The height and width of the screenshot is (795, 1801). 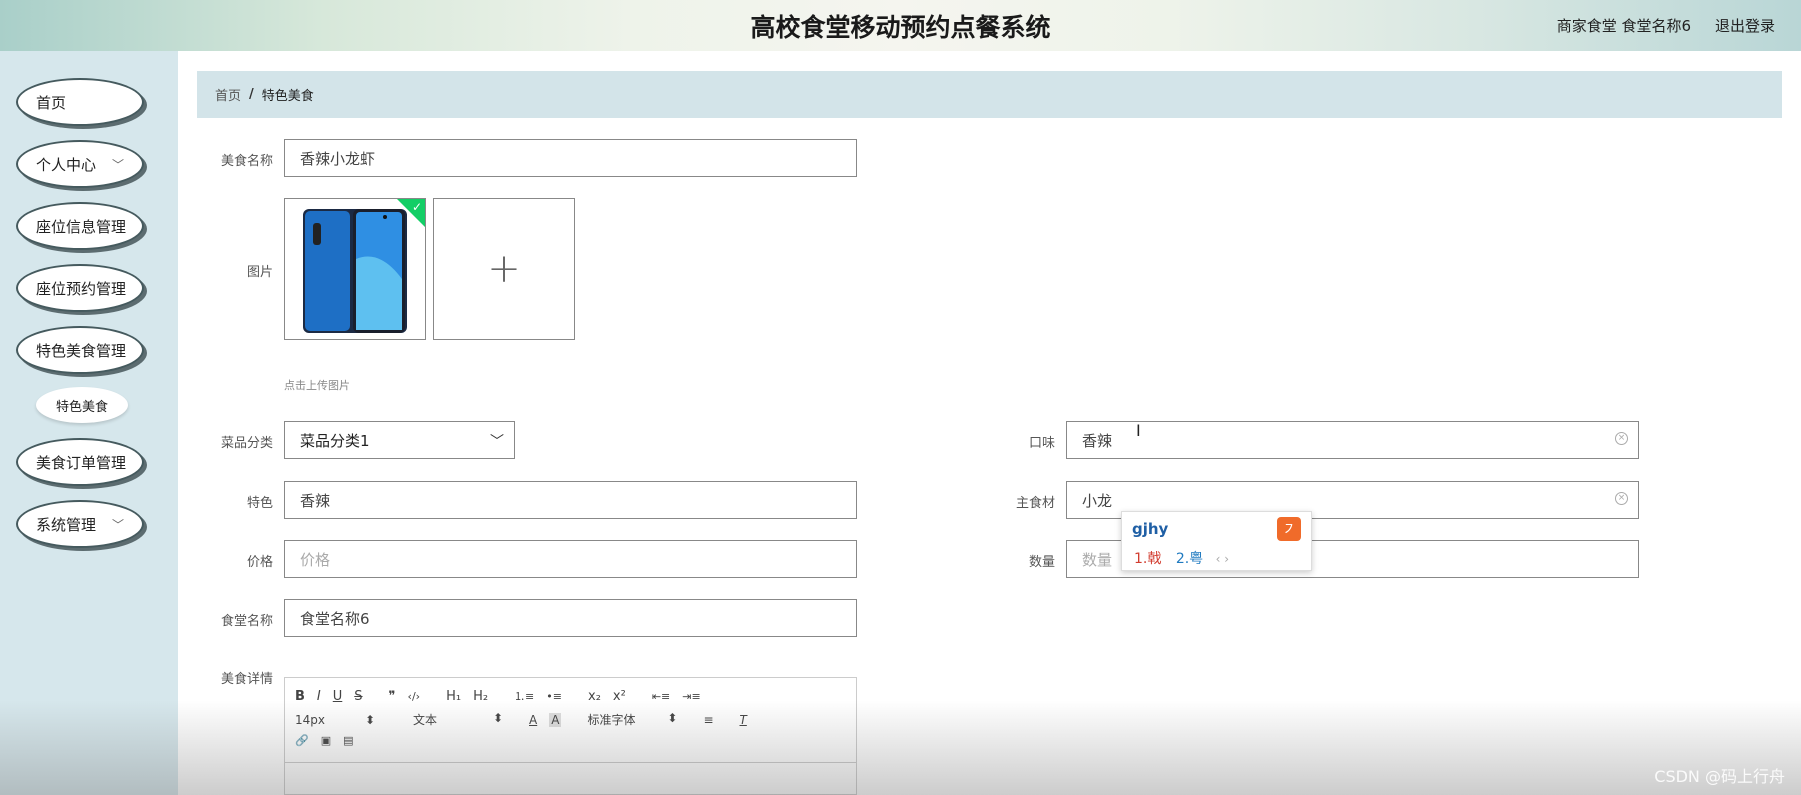 I want to click on image-label: 图片, so click(x=259, y=272).